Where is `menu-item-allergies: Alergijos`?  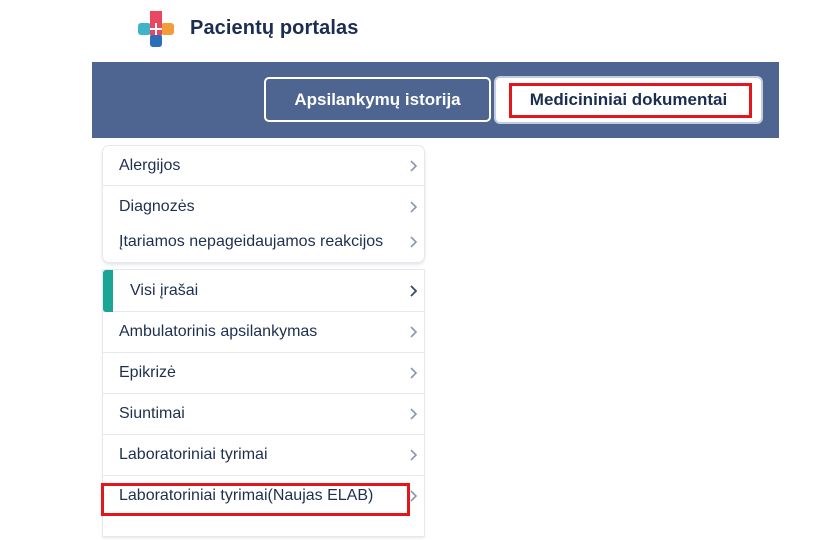 menu-item-allergies: Alergijos is located at coordinates (263, 166).